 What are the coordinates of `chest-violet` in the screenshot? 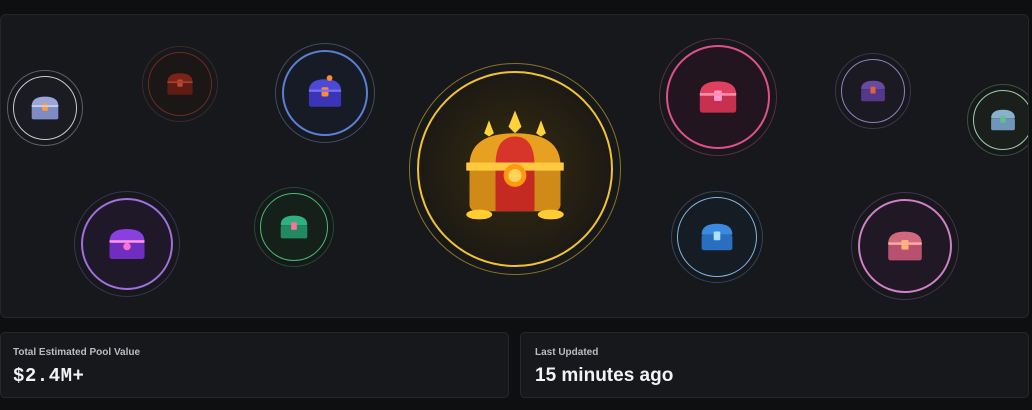 It's located at (127, 244).